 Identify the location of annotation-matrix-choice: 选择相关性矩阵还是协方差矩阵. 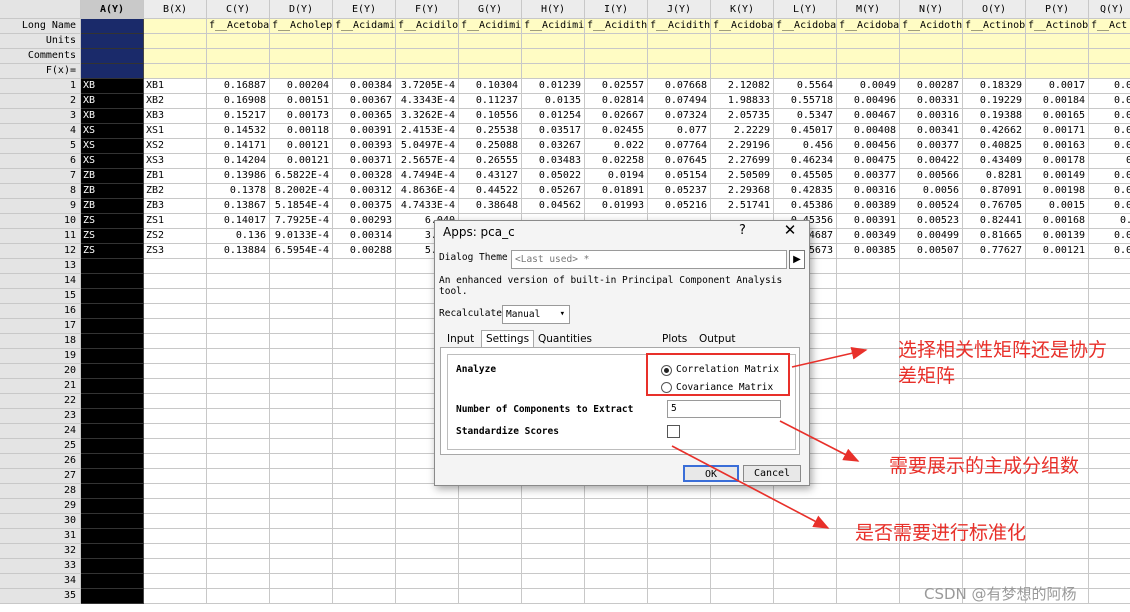
(1003, 363).